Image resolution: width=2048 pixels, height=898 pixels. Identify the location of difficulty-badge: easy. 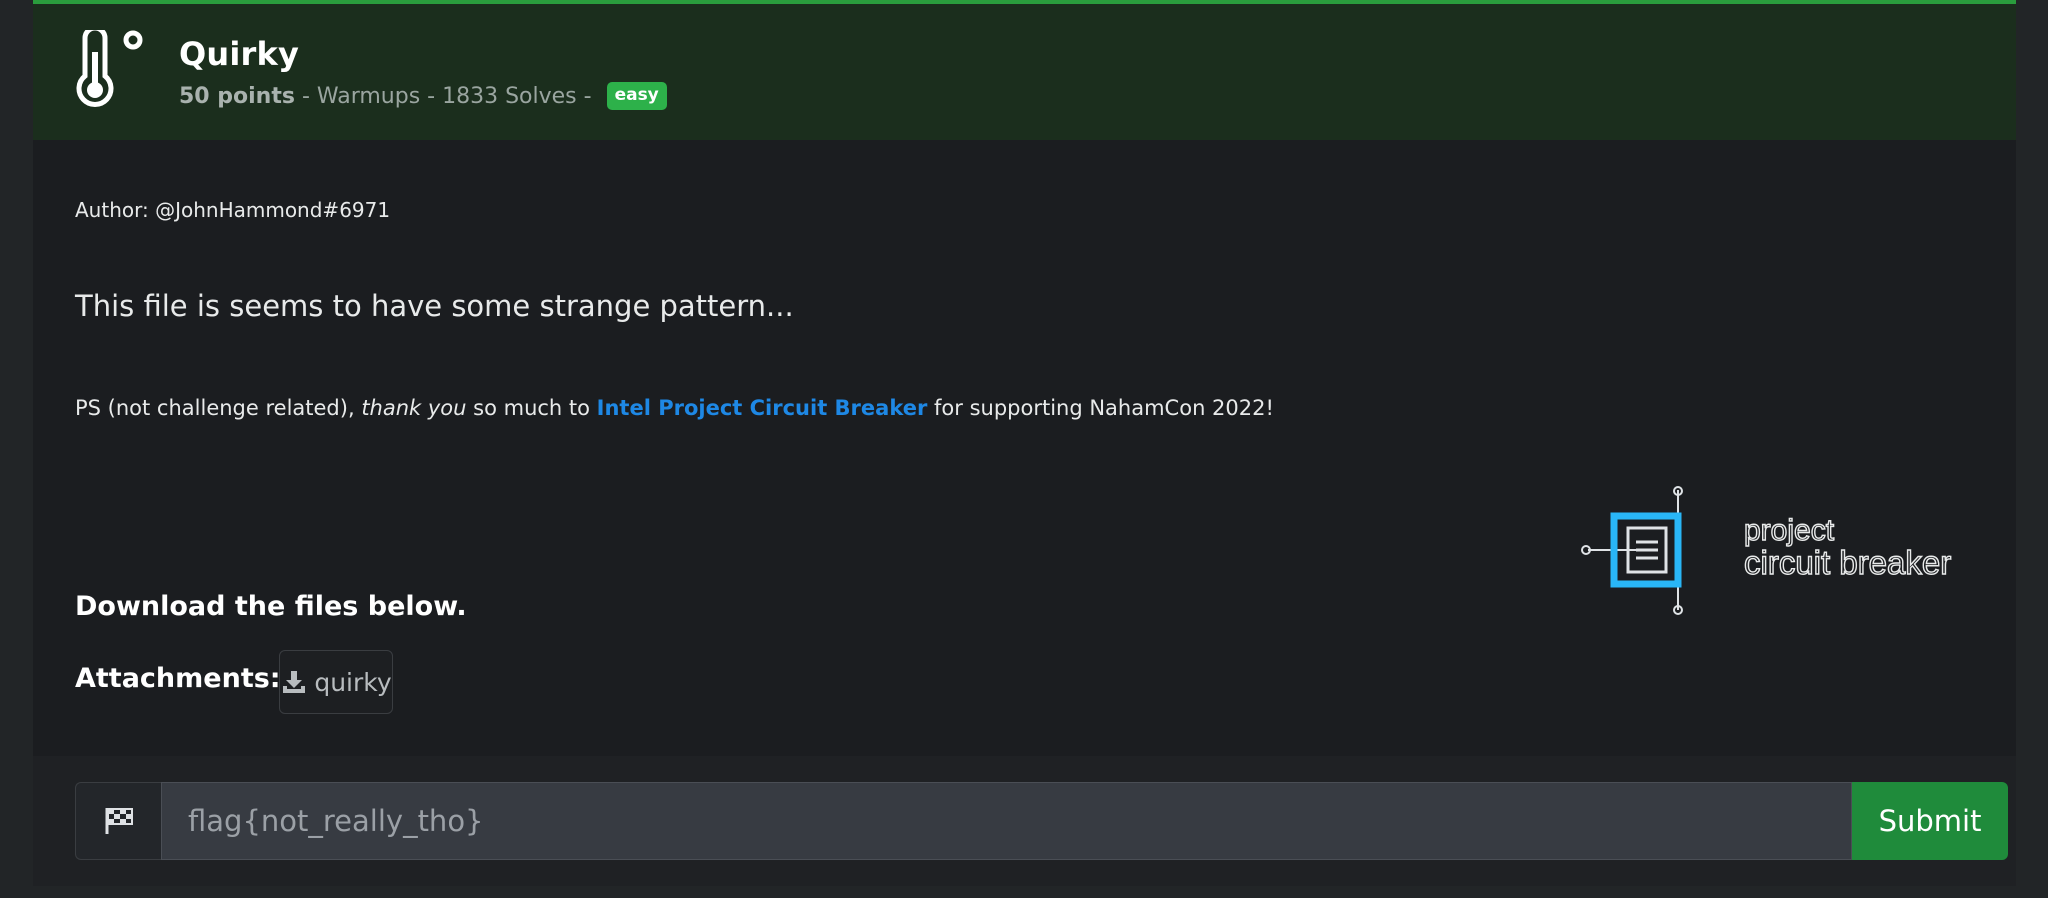
(636, 96).